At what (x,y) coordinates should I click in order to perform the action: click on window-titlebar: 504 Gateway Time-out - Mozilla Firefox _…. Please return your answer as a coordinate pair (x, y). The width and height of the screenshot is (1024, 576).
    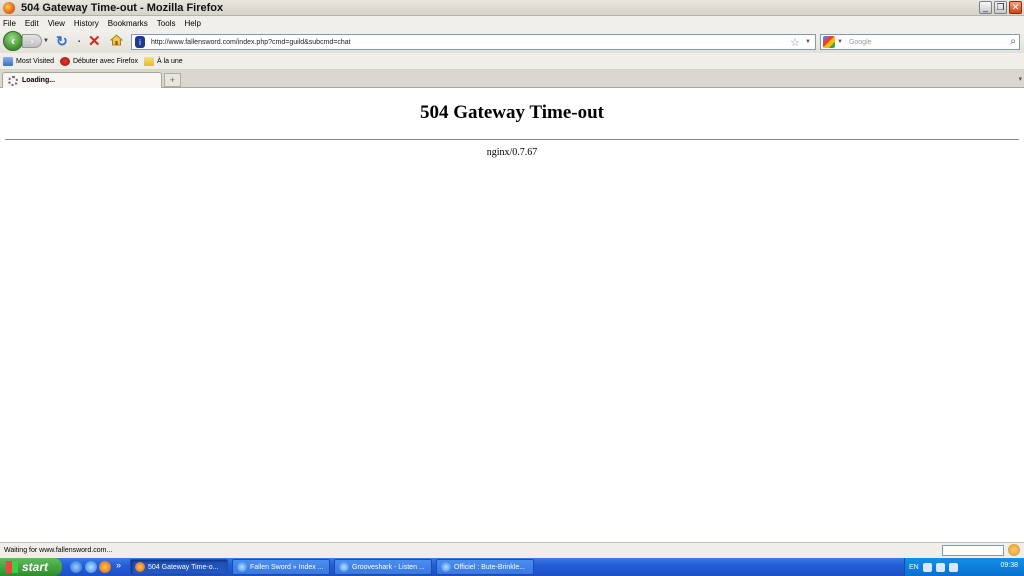
    Looking at the image, I should click on (512, 8).